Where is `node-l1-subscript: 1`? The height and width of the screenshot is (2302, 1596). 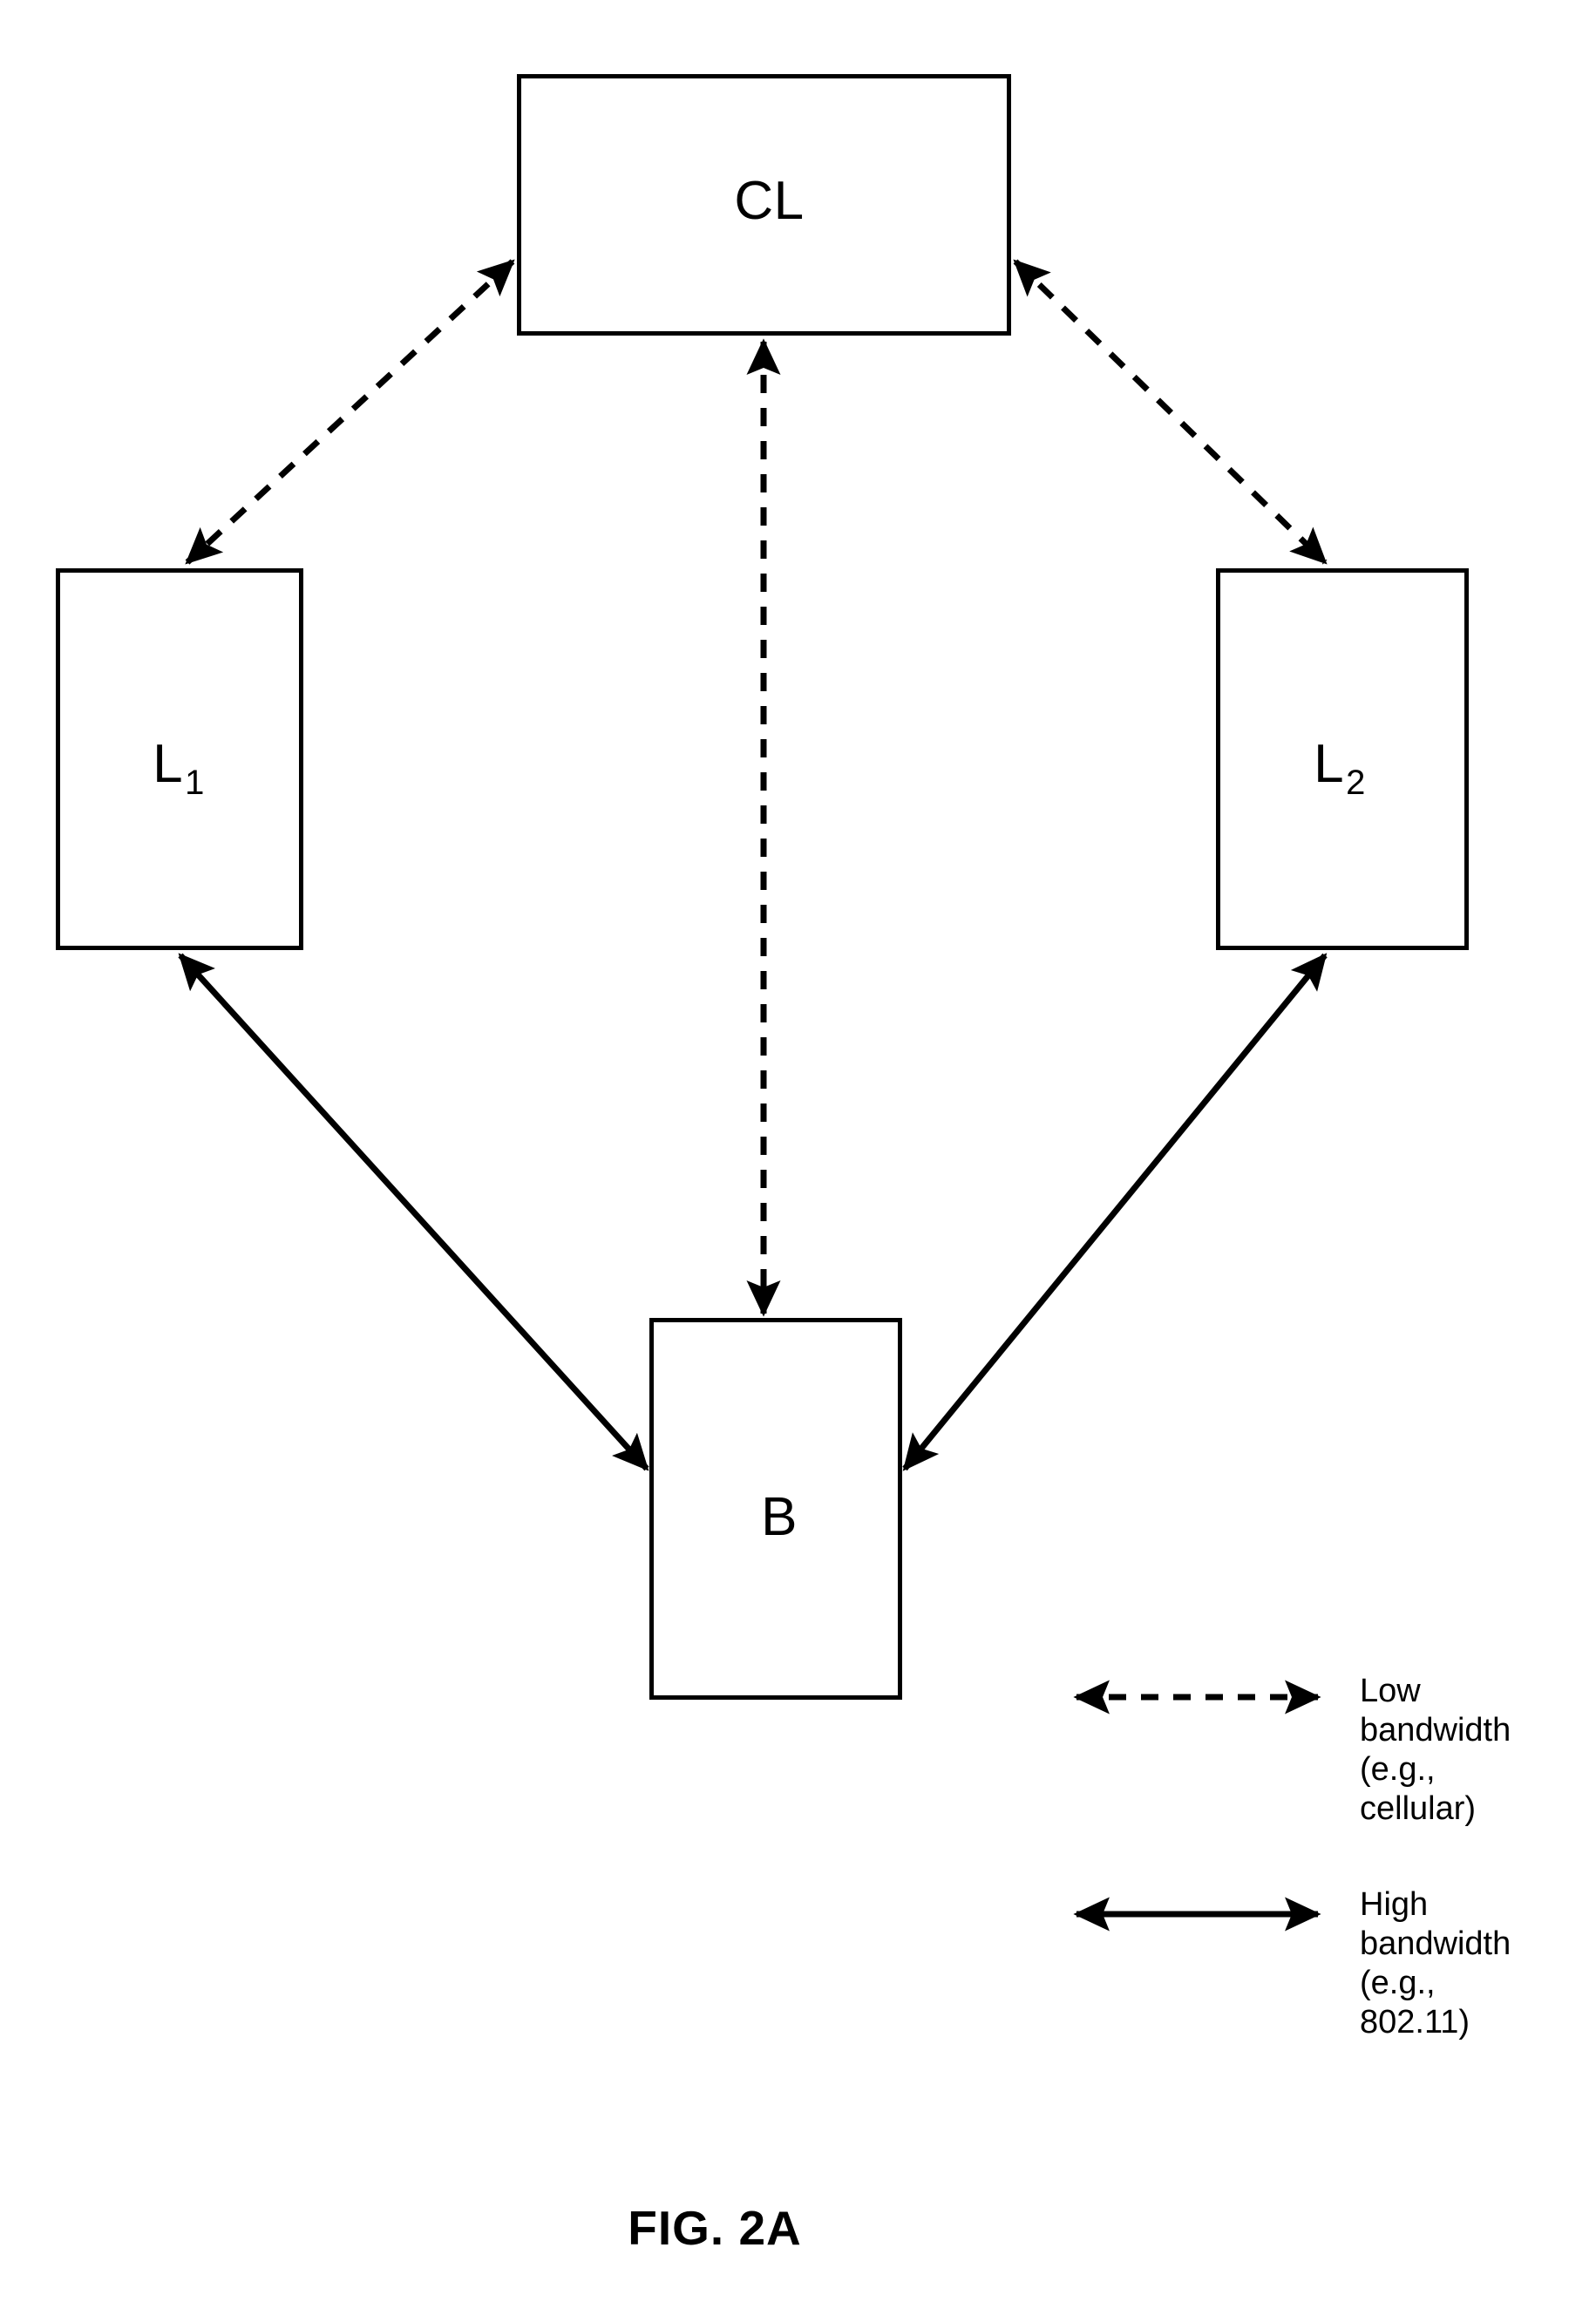
node-l1-subscript: 1 is located at coordinates (195, 783).